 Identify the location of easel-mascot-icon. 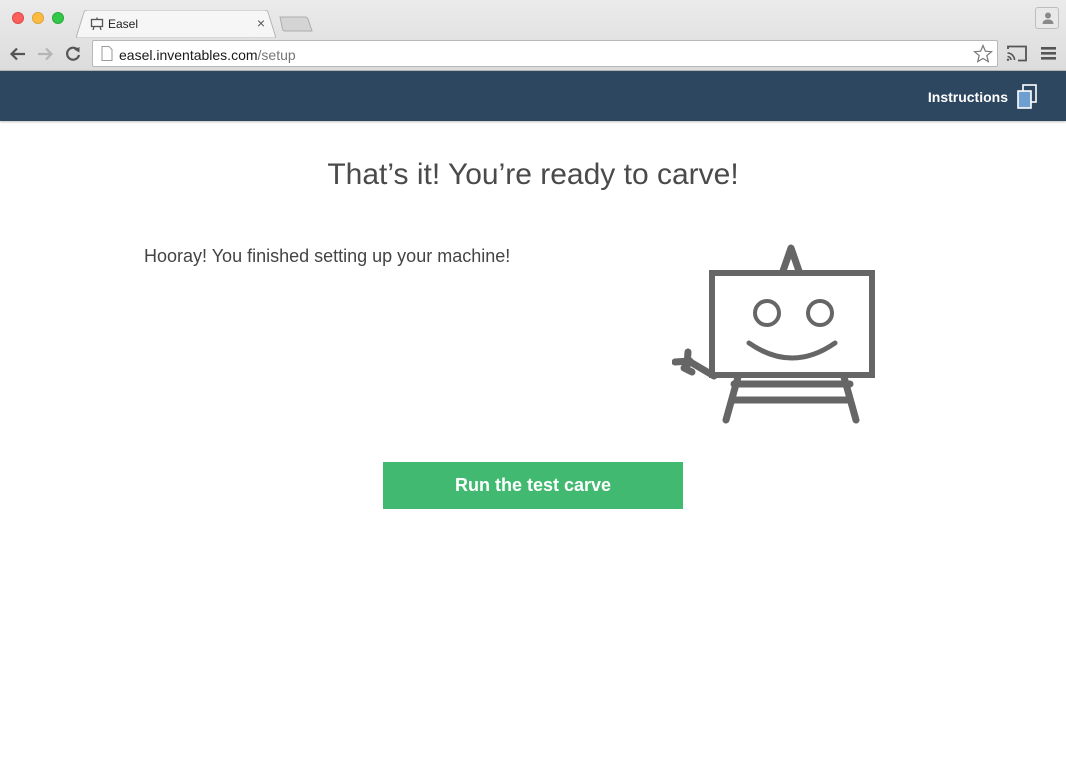
(773, 334).